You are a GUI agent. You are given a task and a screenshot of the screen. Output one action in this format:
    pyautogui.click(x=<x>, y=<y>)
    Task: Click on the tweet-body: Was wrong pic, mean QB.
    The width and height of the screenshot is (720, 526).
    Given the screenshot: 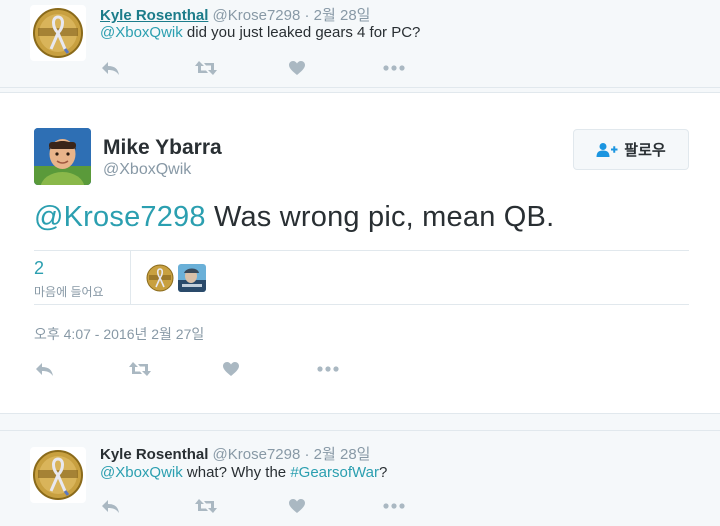 What is the action you would take?
    pyautogui.click(x=380, y=217)
    